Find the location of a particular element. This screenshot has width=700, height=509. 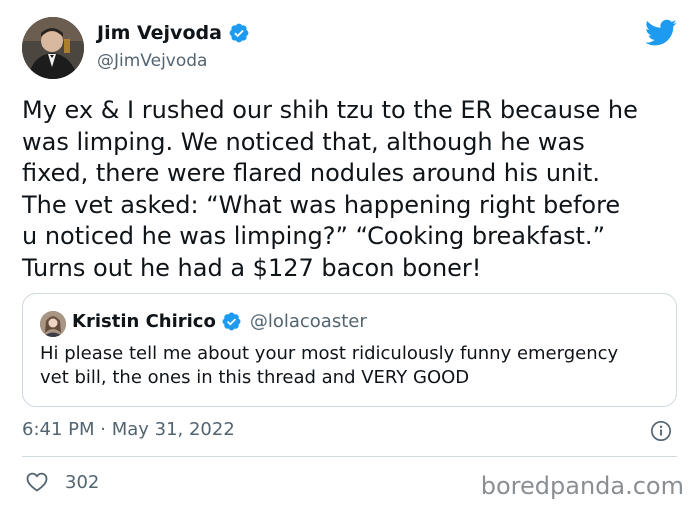

like-button: 302 is located at coordinates (62, 482).